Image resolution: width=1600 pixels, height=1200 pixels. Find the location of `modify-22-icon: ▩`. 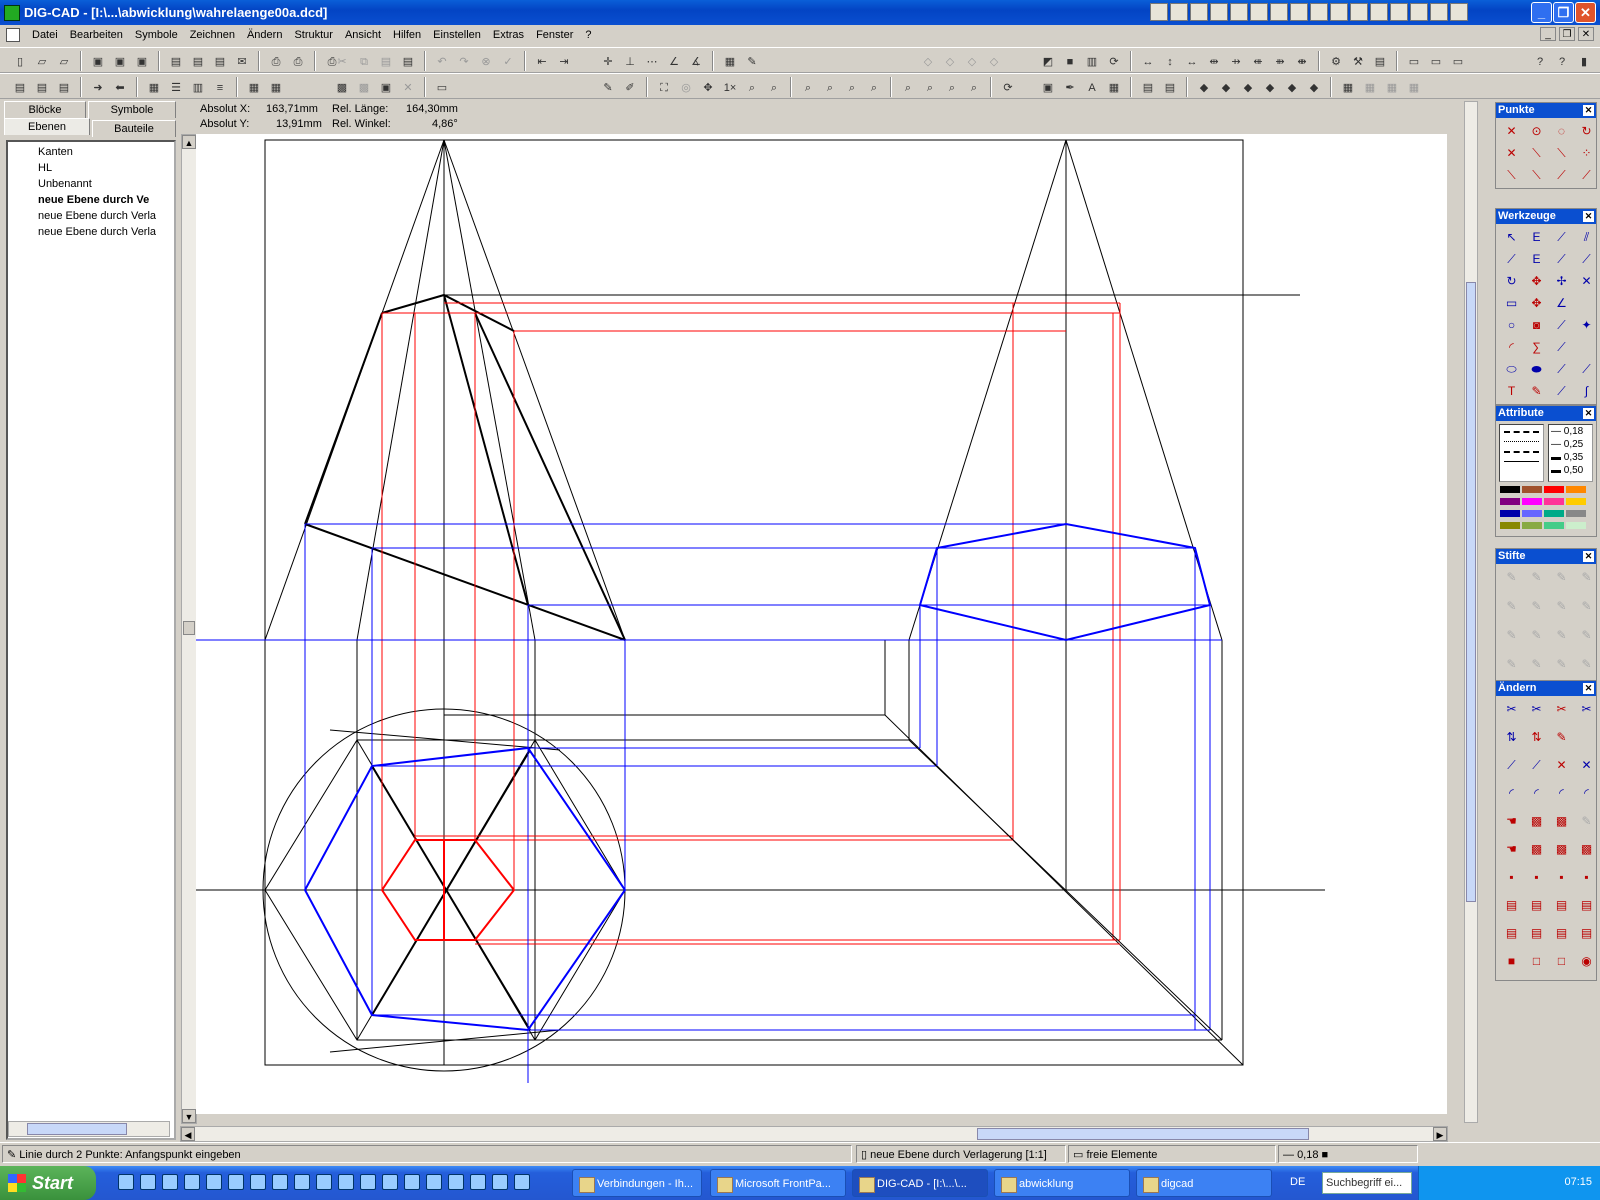

modify-22-icon: ▩ is located at coordinates (1561, 849).